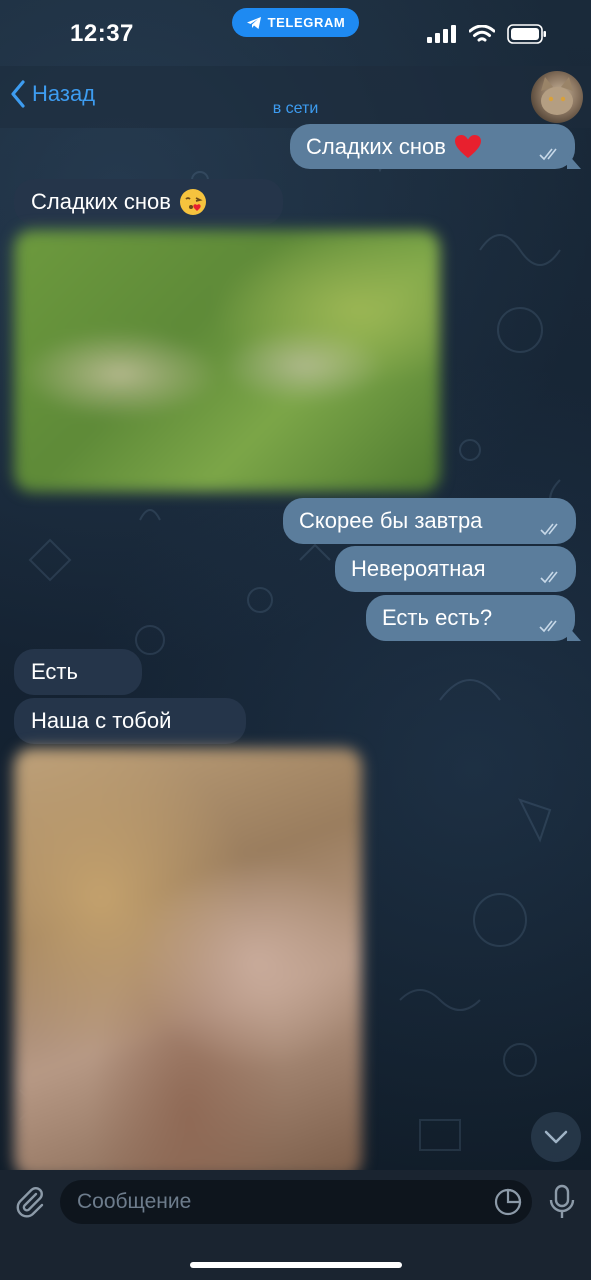  What do you see at coordinates (391, 520) in the screenshot?
I see `message-text: Скорее бы завтра` at bounding box center [391, 520].